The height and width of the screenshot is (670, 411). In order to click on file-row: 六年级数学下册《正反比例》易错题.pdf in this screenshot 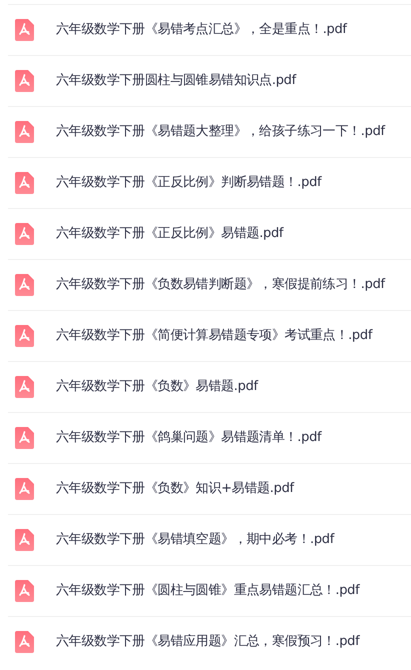, I will do `click(209, 233)`.